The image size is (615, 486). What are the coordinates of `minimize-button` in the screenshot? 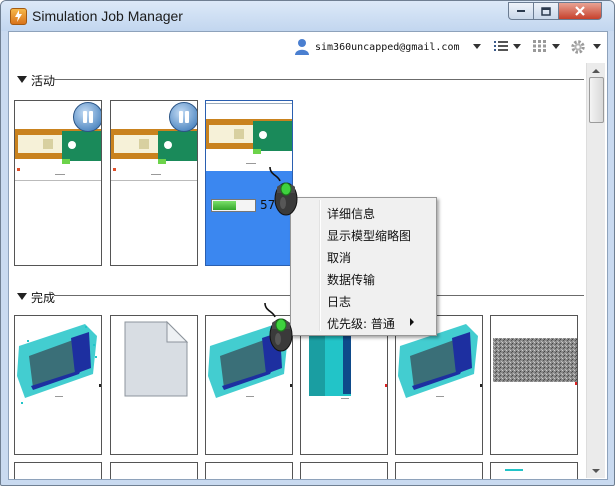 It's located at (521, 11).